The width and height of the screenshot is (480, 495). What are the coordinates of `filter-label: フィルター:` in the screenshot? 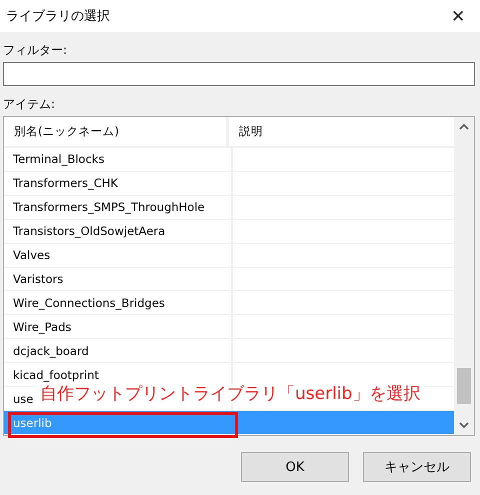 It's located at (35, 50).